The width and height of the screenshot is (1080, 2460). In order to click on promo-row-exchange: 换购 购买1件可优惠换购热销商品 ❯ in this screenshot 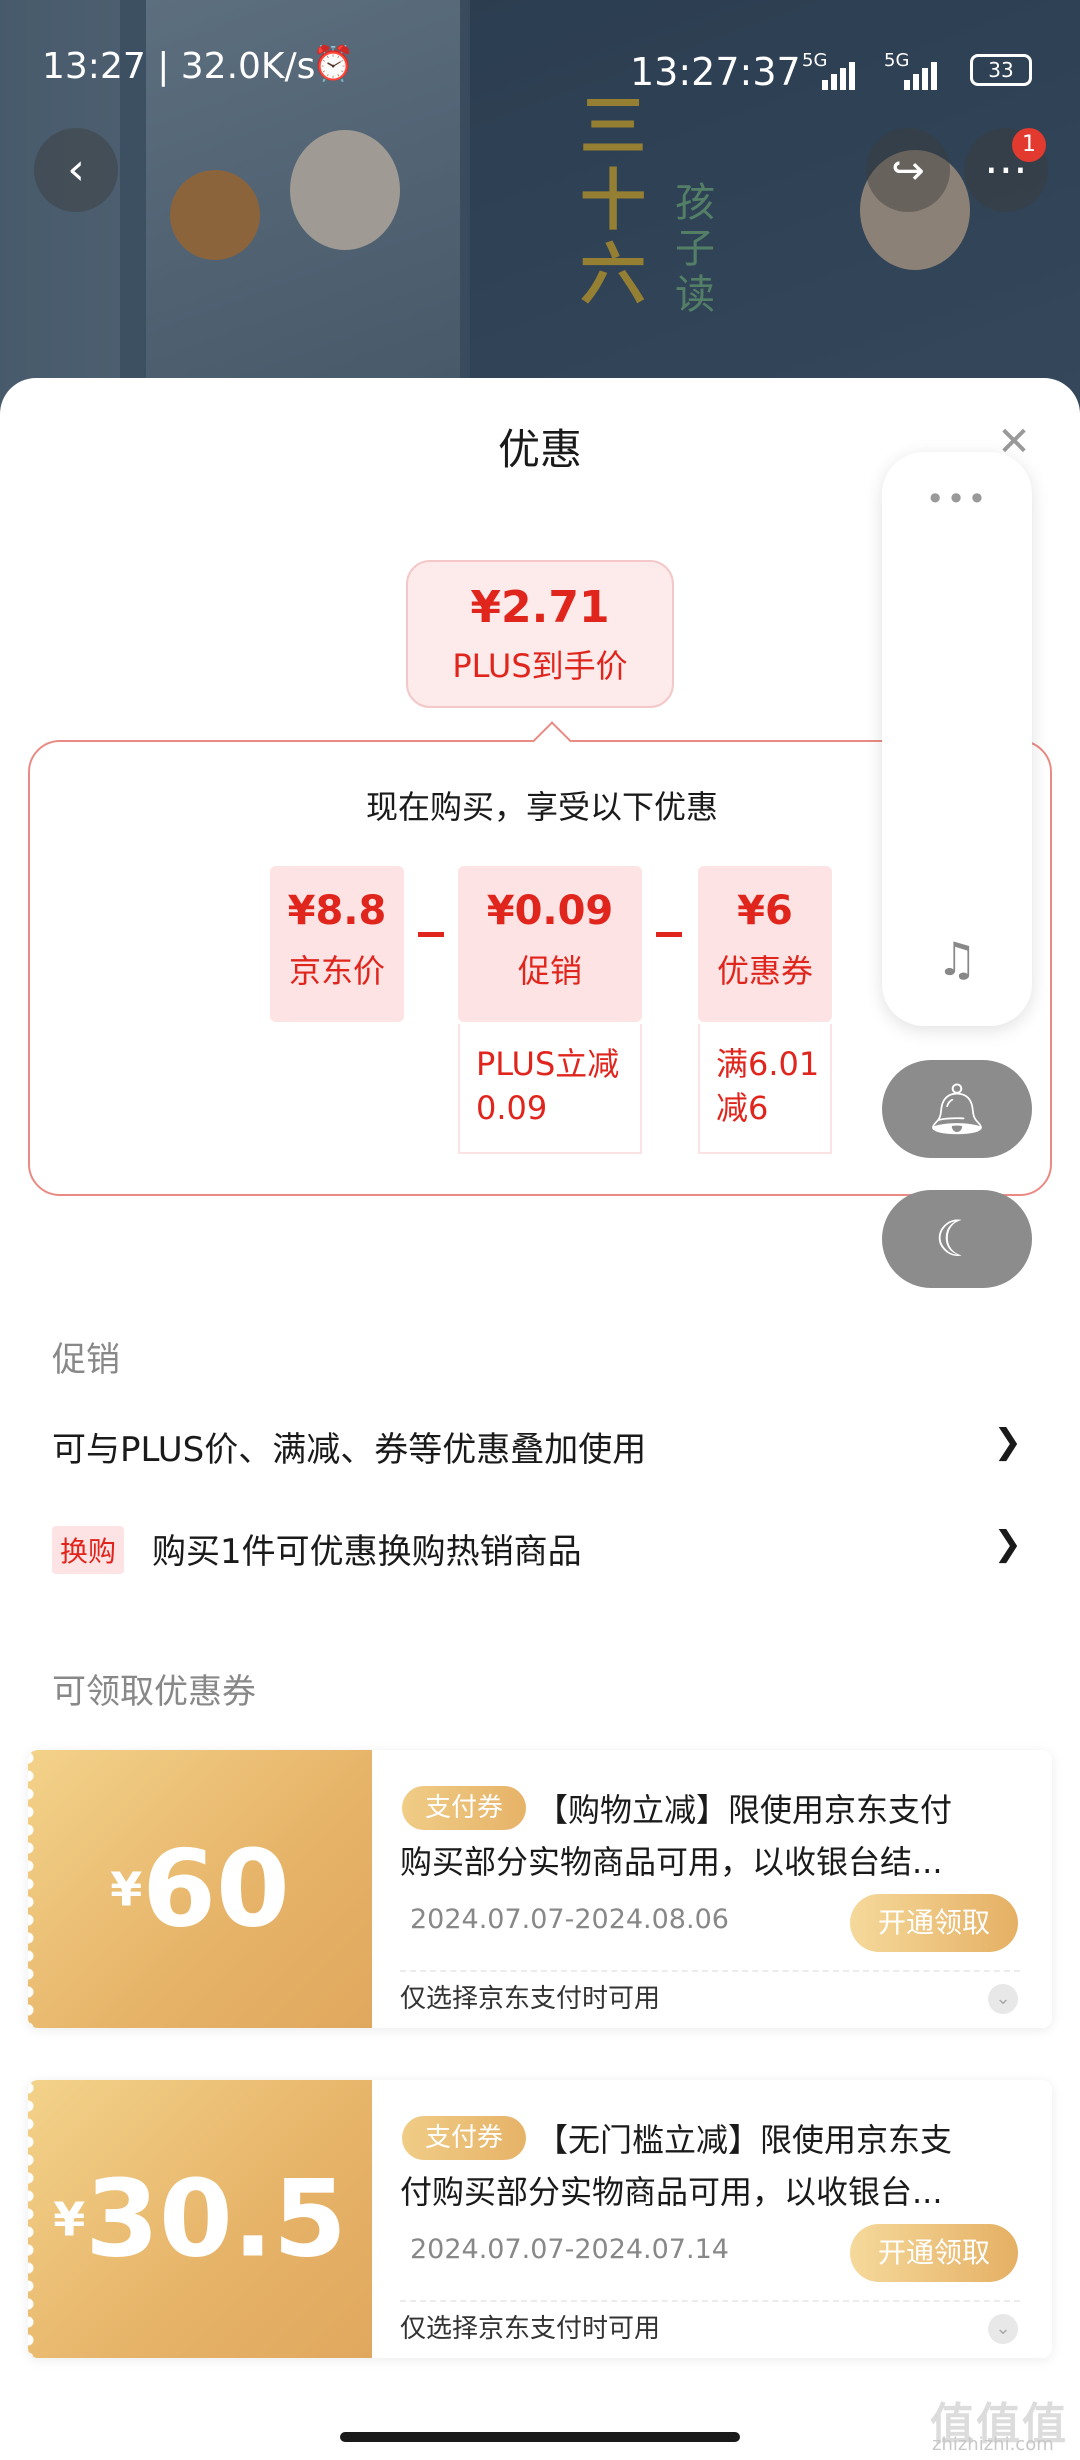, I will do `click(540, 1548)`.